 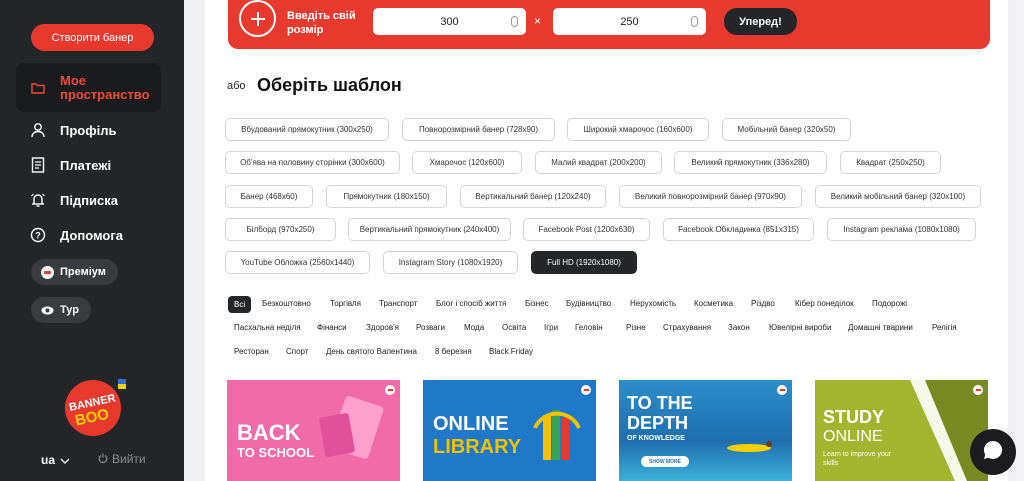 What do you see at coordinates (653, 303) in the screenshot?
I see `category-item: Нерухомість` at bounding box center [653, 303].